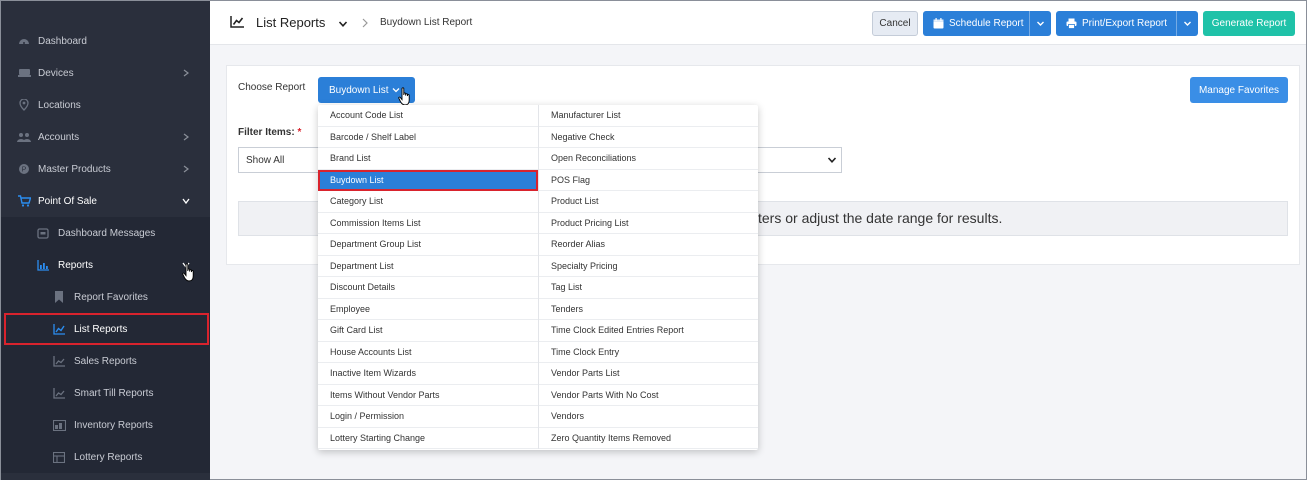 The width and height of the screenshot is (1307, 480). I want to click on line-chart-icon, so click(237, 22).